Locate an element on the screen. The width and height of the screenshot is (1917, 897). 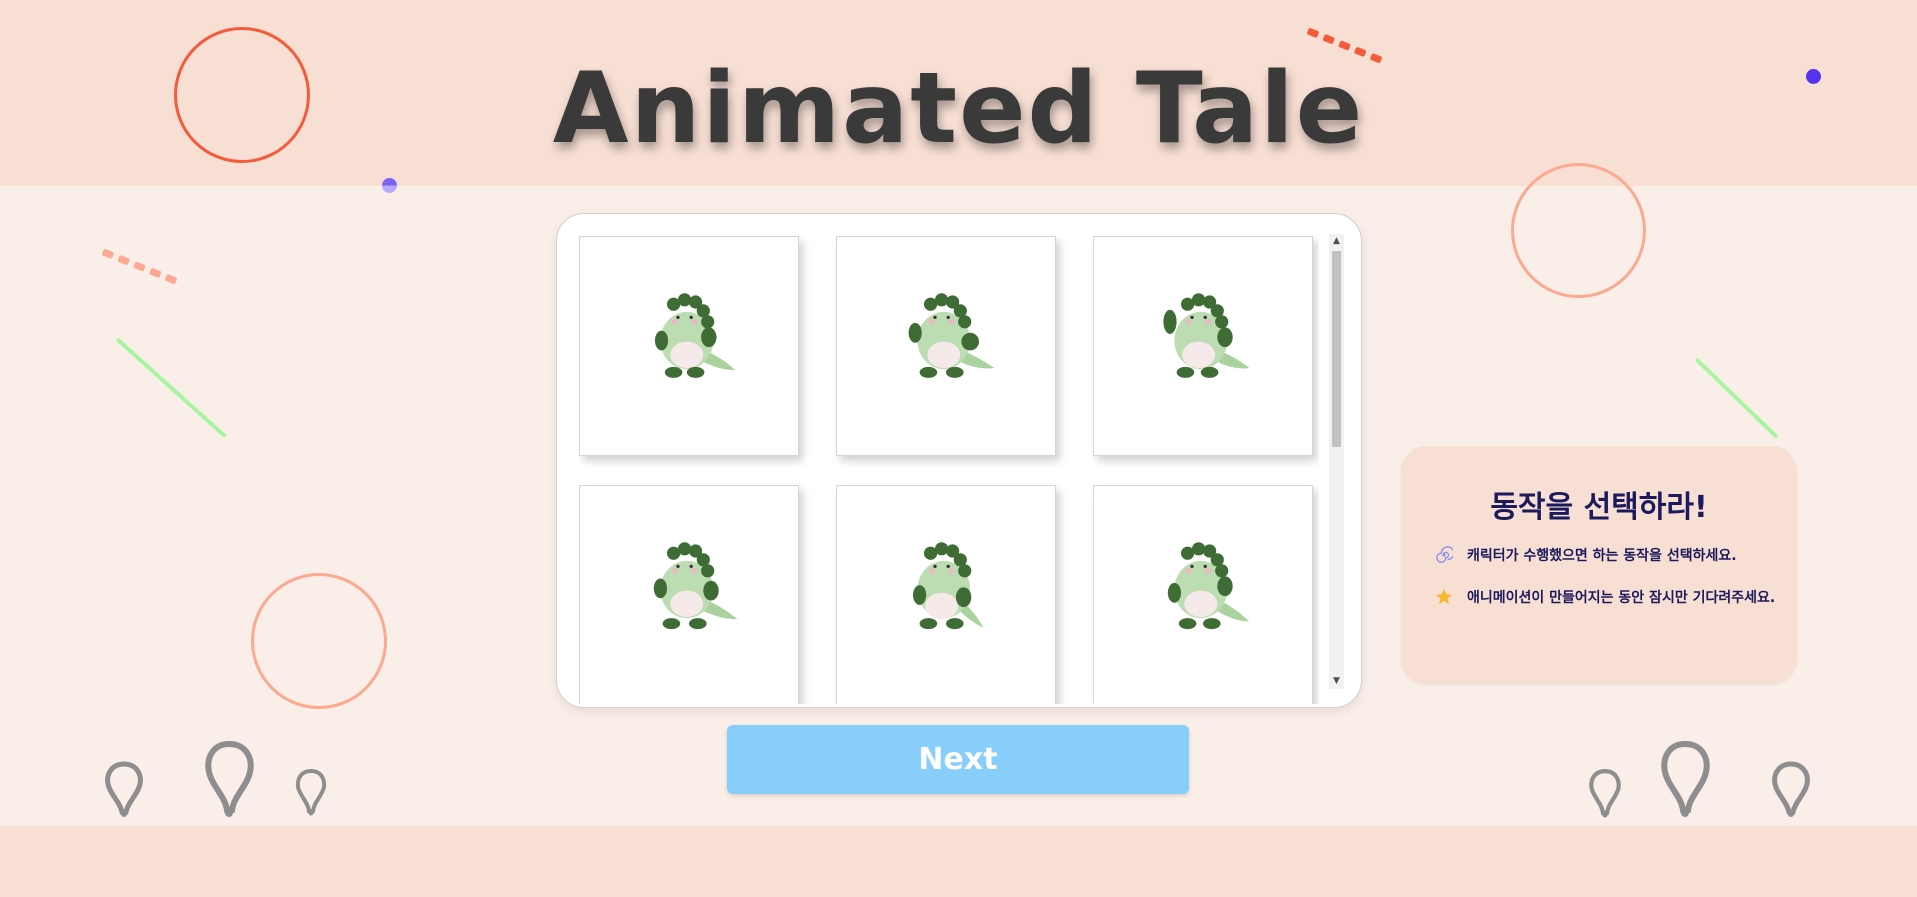
scroll-down-arrow-icon: ▼ is located at coordinates (1336, 681).